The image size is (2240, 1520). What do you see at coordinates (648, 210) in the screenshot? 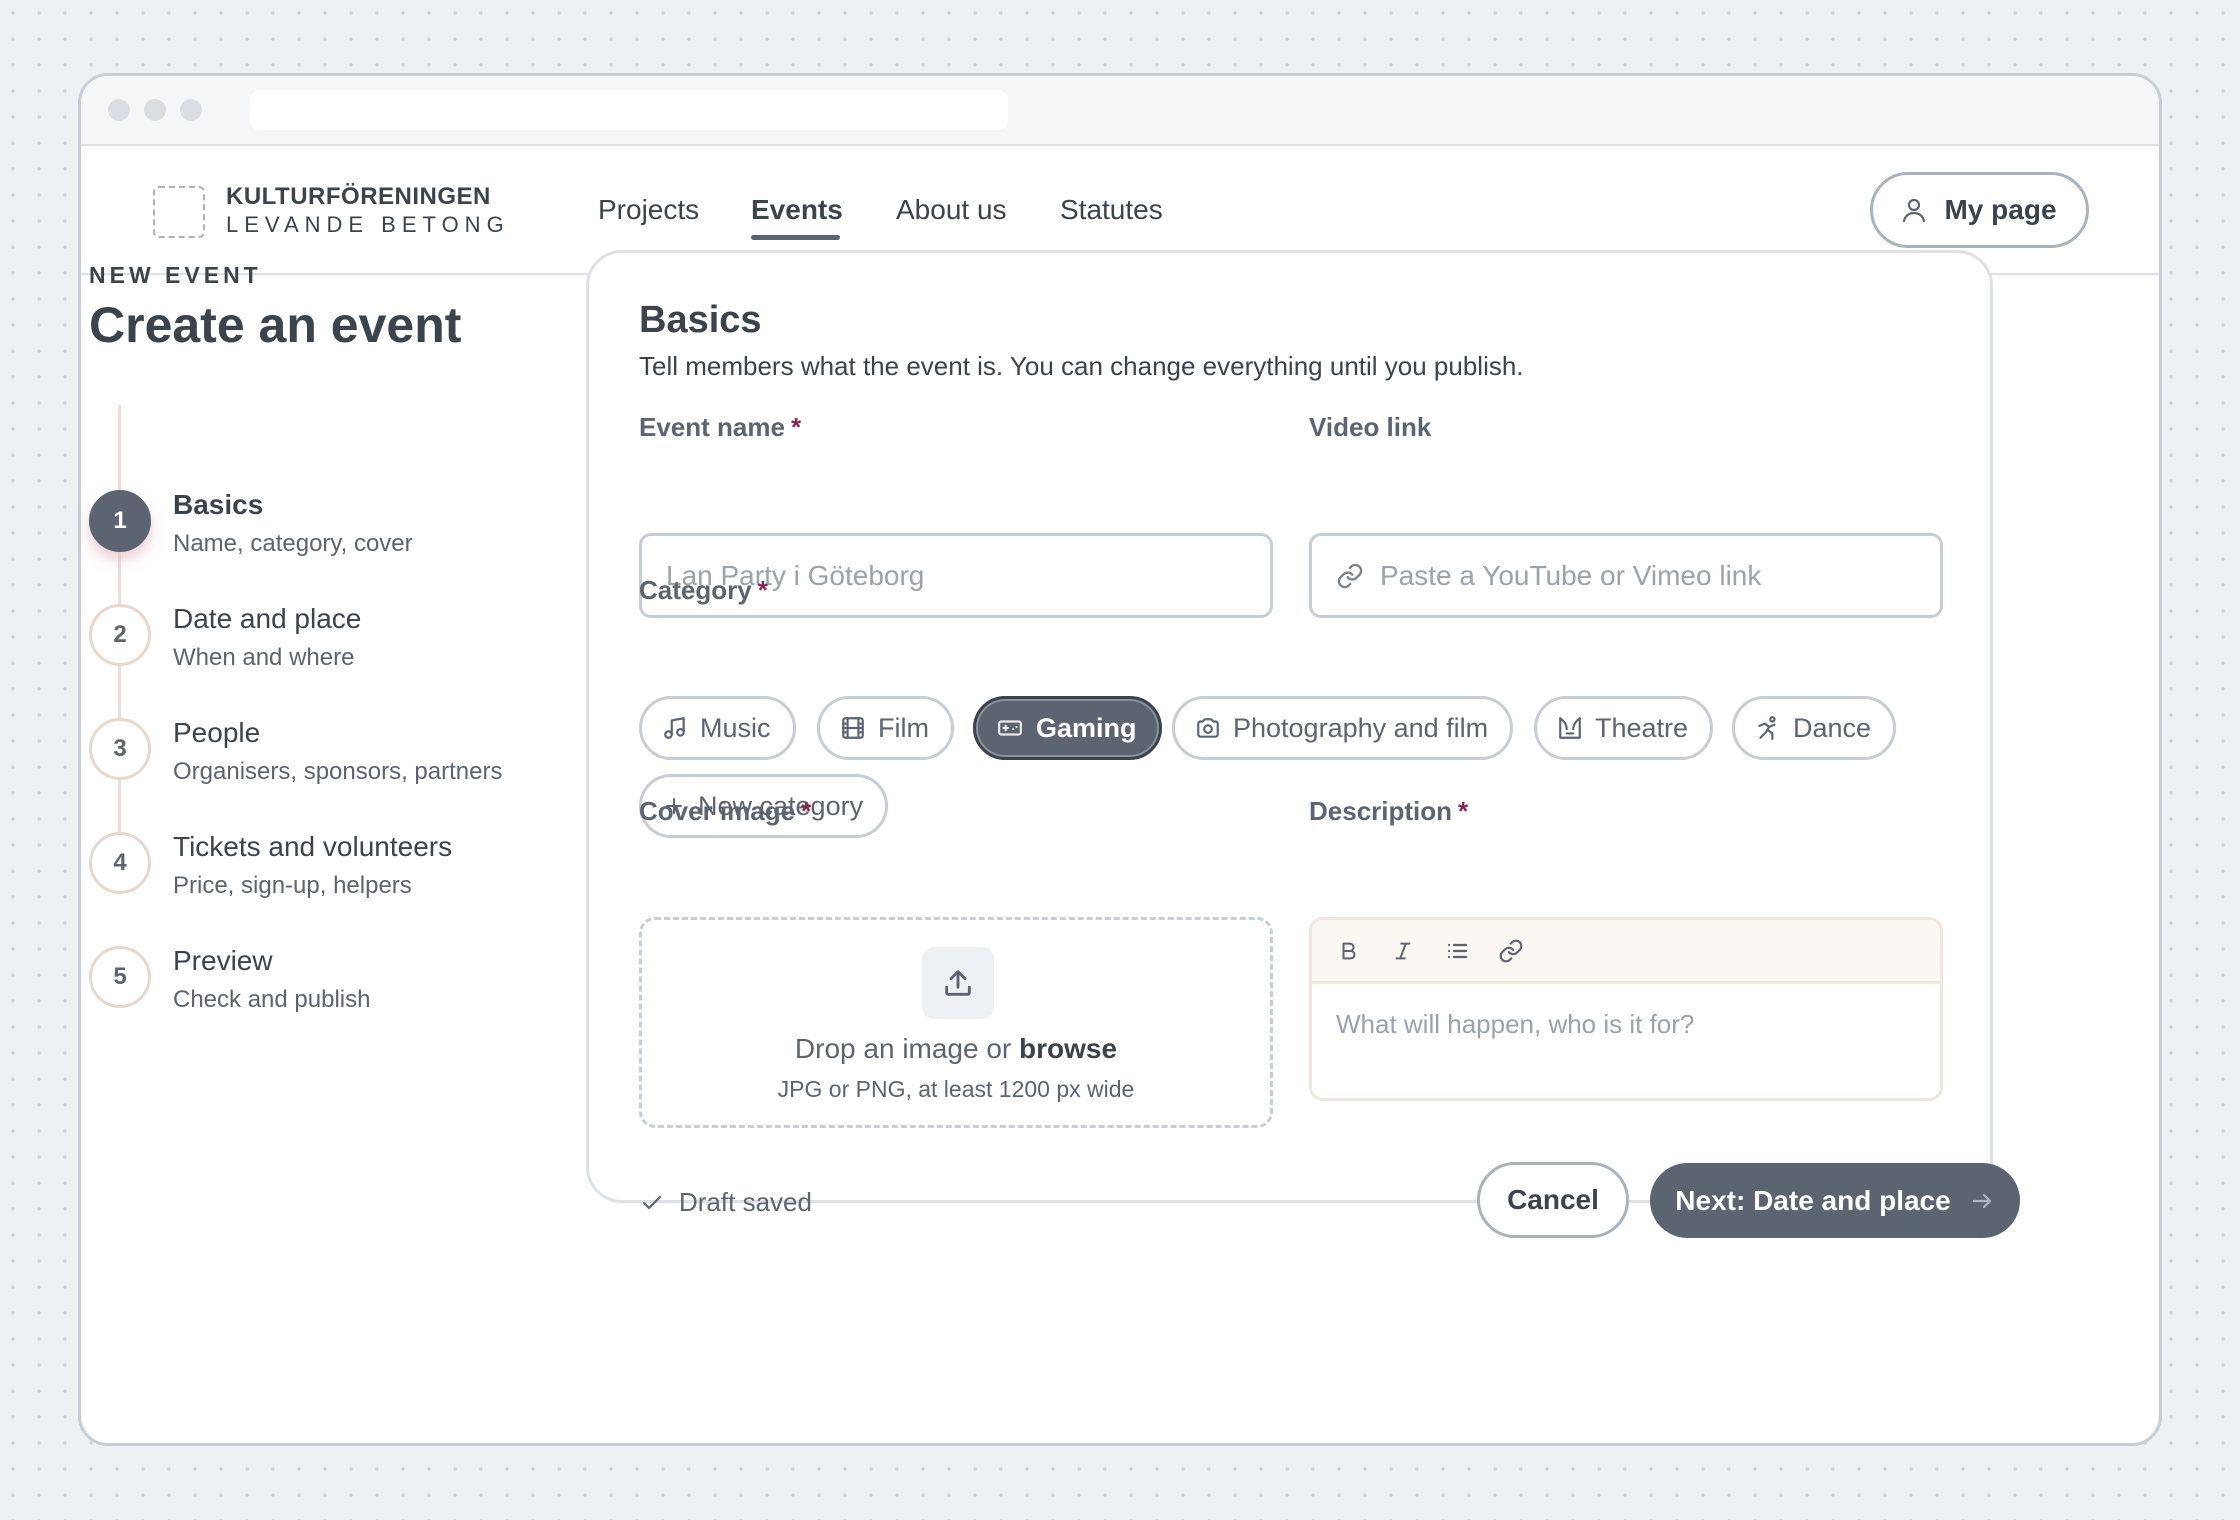
I see `nav-link-projects: Projects` at bounding box center [648, 210].